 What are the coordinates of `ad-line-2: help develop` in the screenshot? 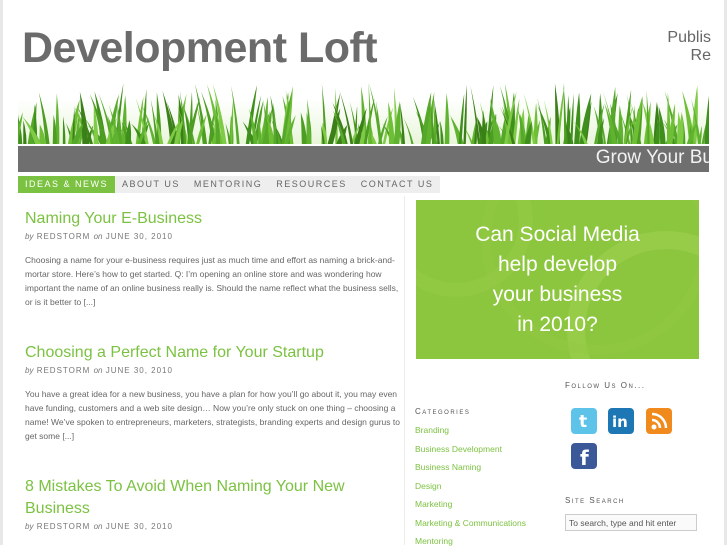 It's located at (557, 264).